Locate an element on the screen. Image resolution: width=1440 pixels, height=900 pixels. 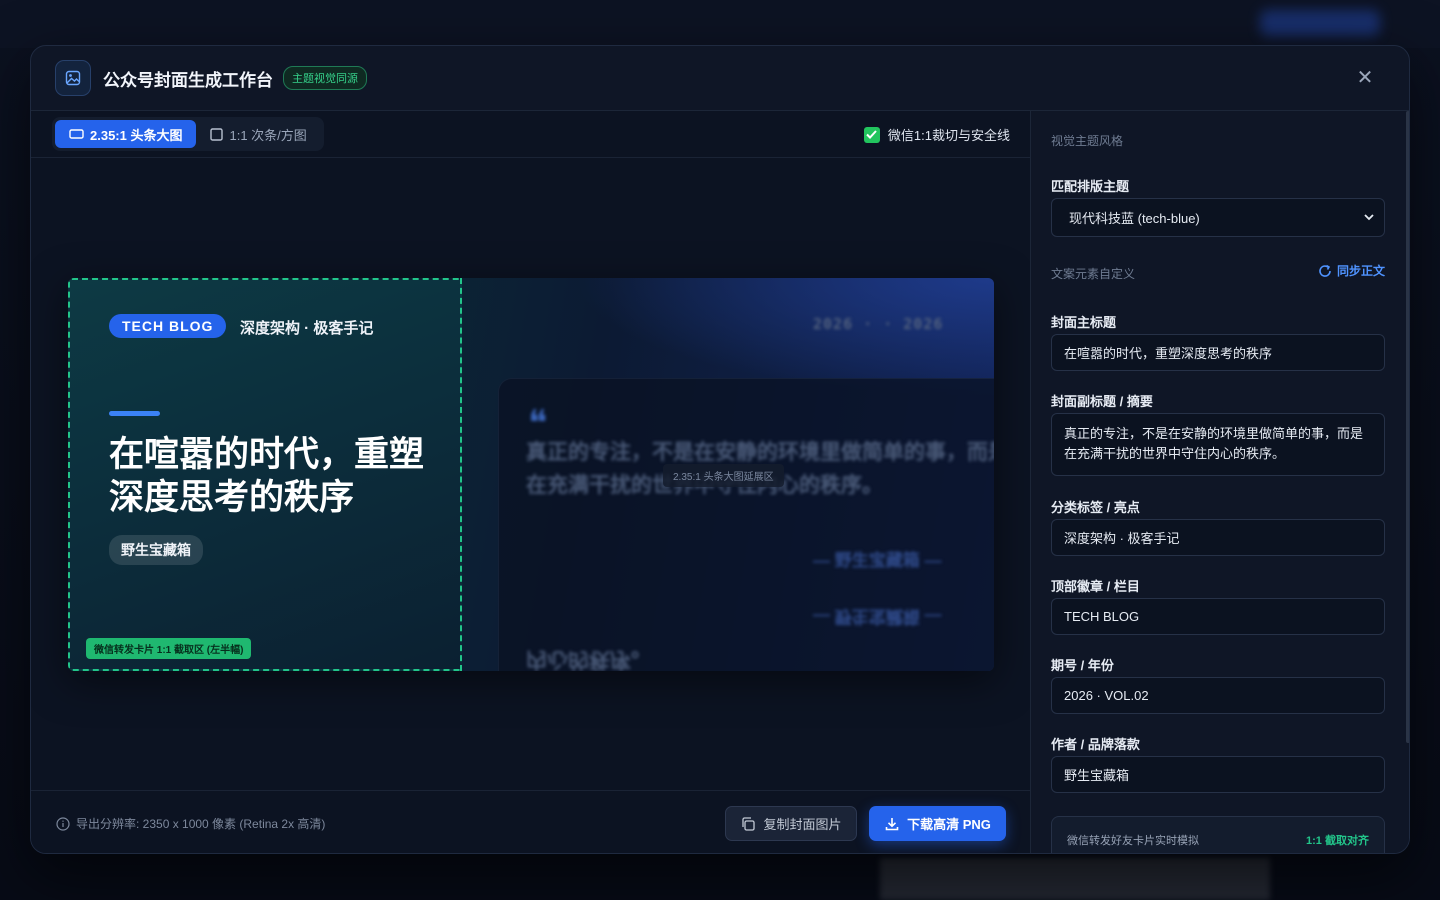
close-icon: ✕ is located at coordinates (1365, 78).